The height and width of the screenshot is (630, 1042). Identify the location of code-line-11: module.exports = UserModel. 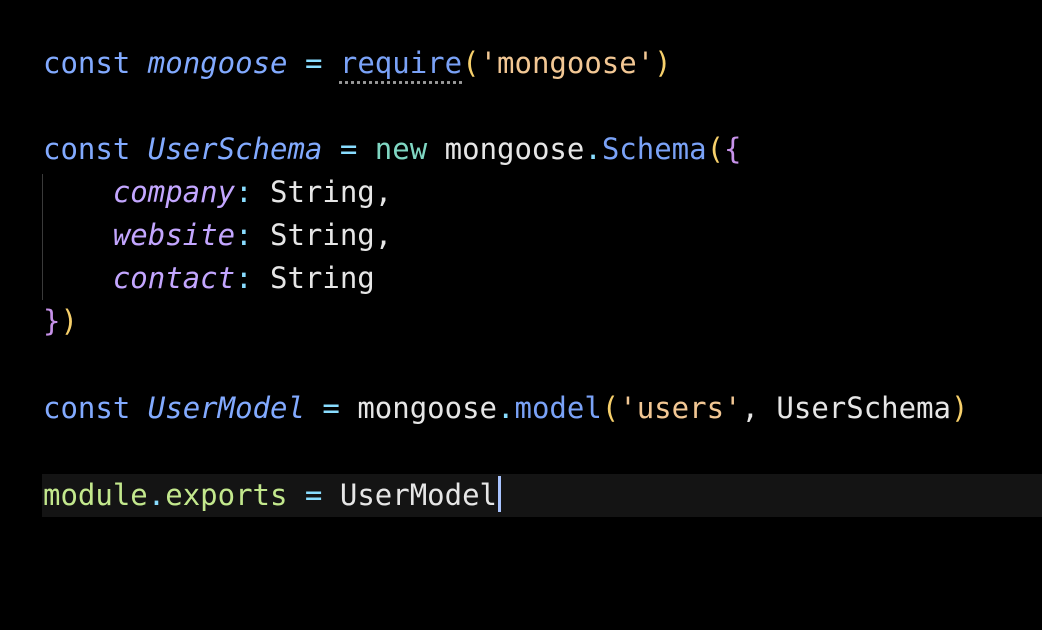
(272, 495).